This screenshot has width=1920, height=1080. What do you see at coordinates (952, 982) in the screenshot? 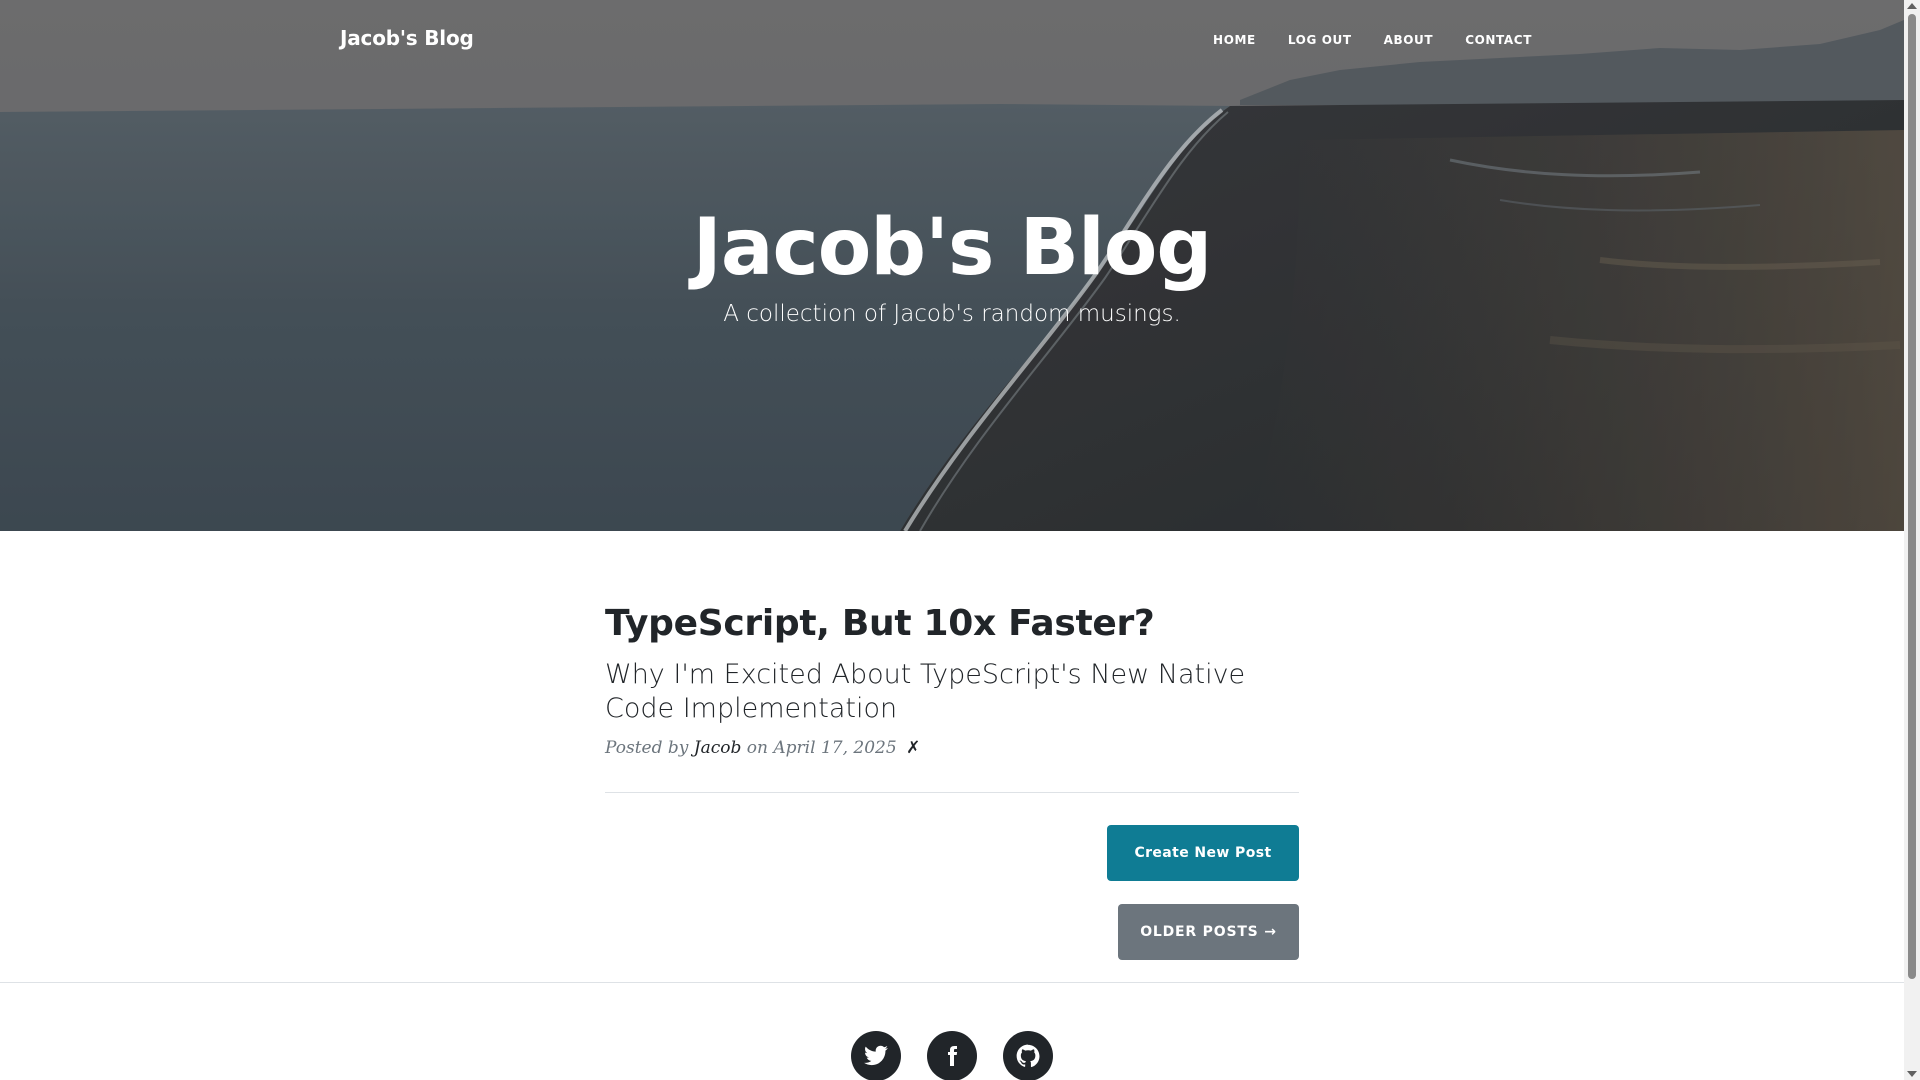
I see `footer-divider` at bounding box center [952, 982].